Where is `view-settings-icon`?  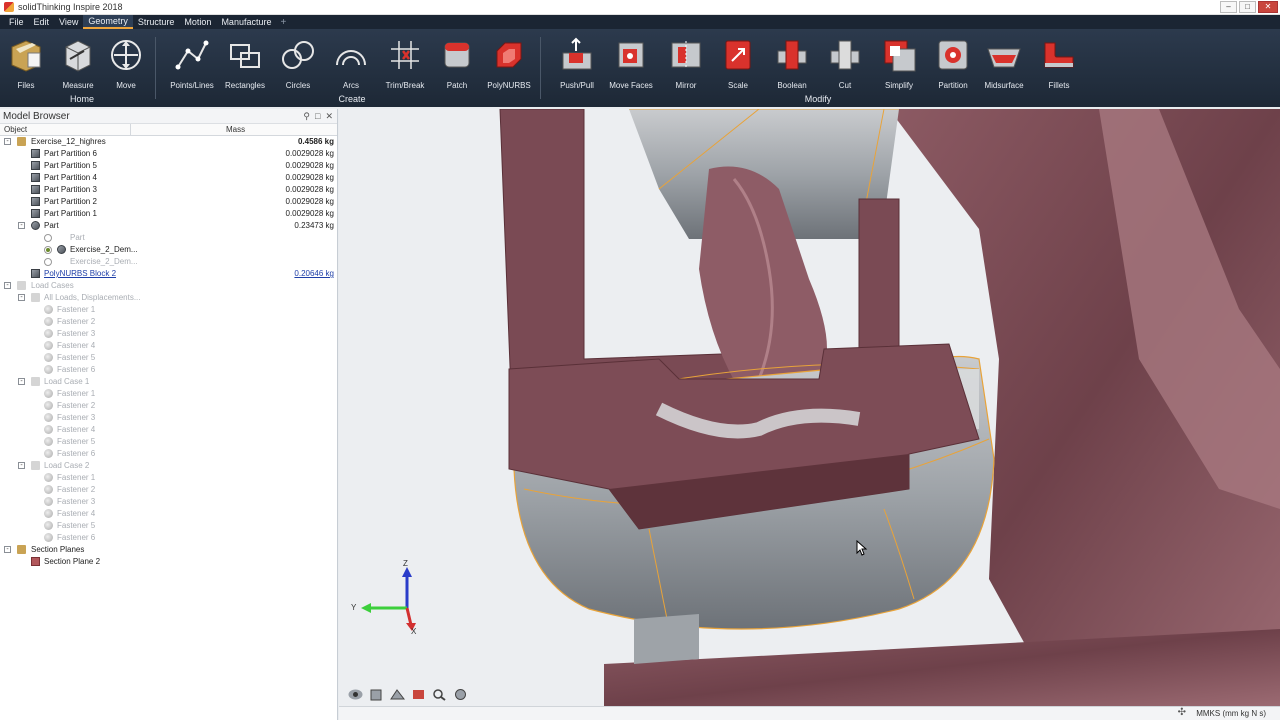
view-settings-icon is located at coordinates (460, 694).